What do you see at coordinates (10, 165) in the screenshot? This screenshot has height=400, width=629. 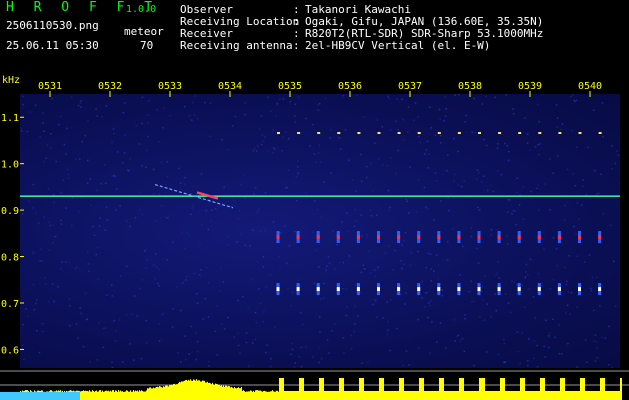 I see `freq-tick-label: 1.0` at bounding box center [10, 165].